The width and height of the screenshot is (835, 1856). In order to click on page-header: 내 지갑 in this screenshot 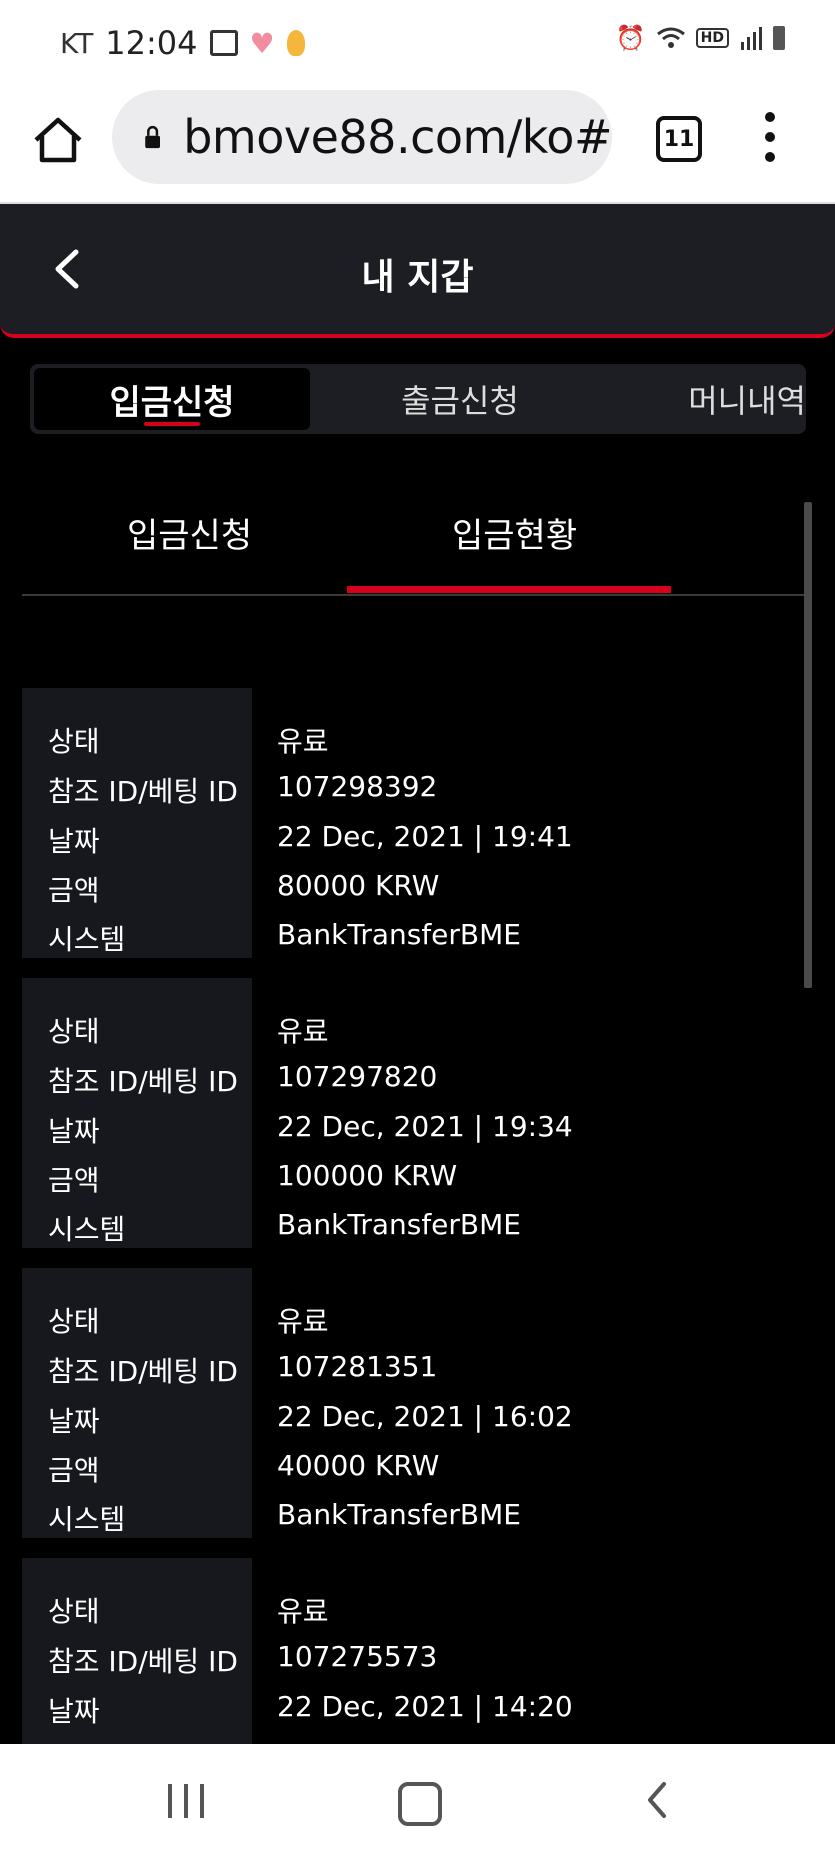, I will do `click(417, 271)`.